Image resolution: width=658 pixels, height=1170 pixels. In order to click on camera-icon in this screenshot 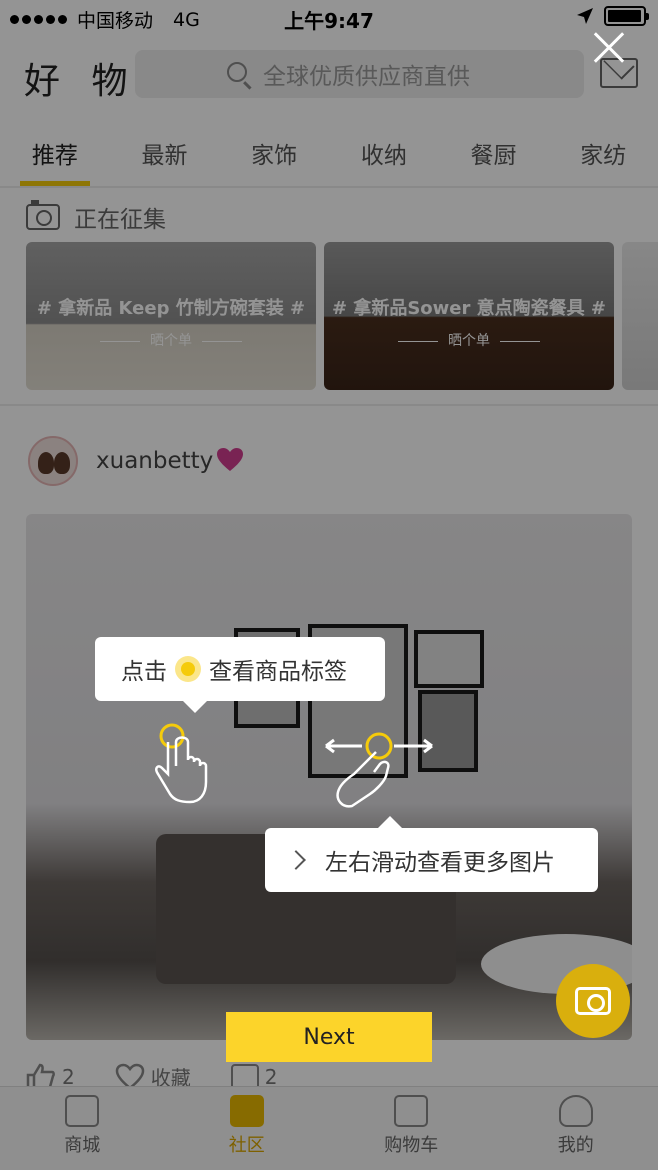, I will do `click(593, 1001)`.